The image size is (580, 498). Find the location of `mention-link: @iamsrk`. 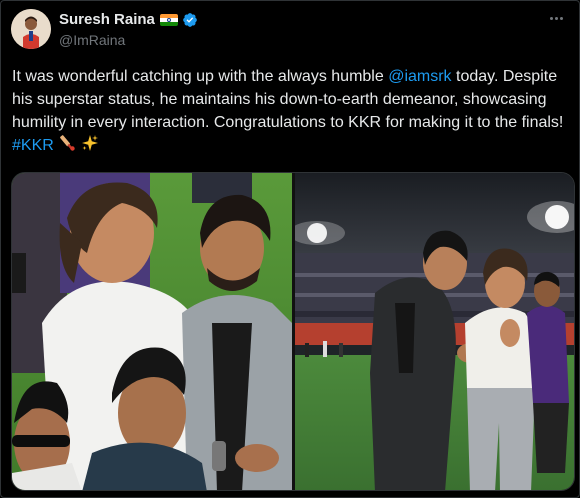

mention-link: @iamsrk is located at coordinates (419, 76).